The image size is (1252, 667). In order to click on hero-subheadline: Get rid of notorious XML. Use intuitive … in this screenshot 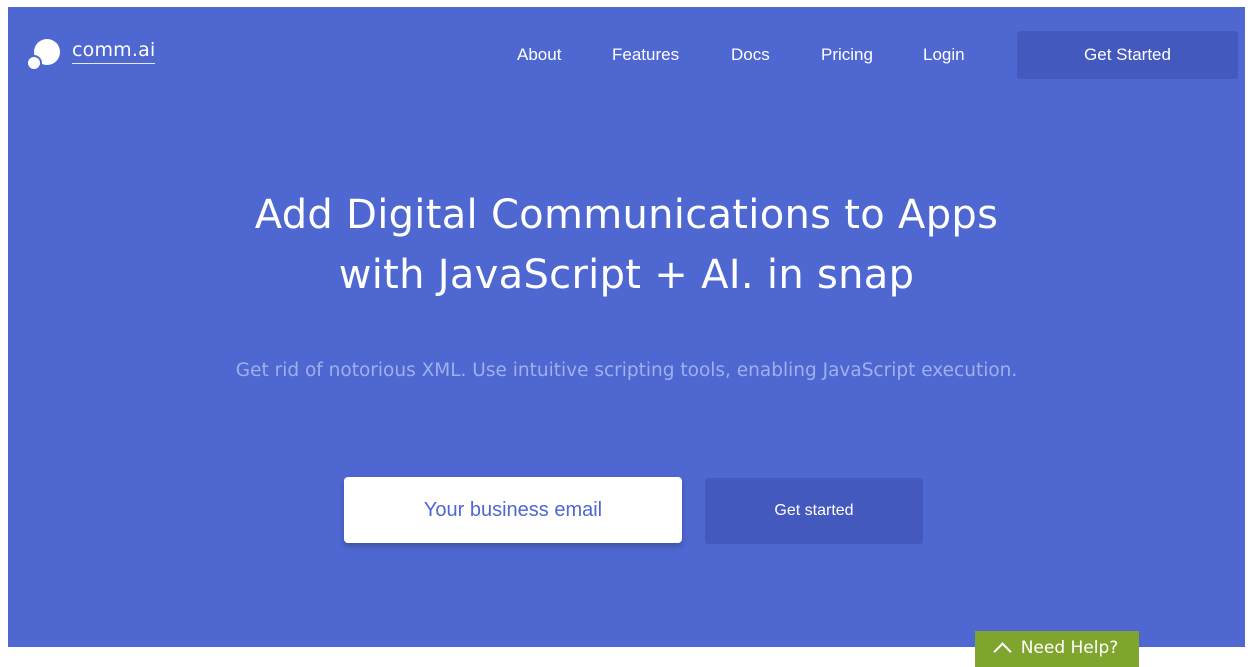, I will do `click(626, 370)`.